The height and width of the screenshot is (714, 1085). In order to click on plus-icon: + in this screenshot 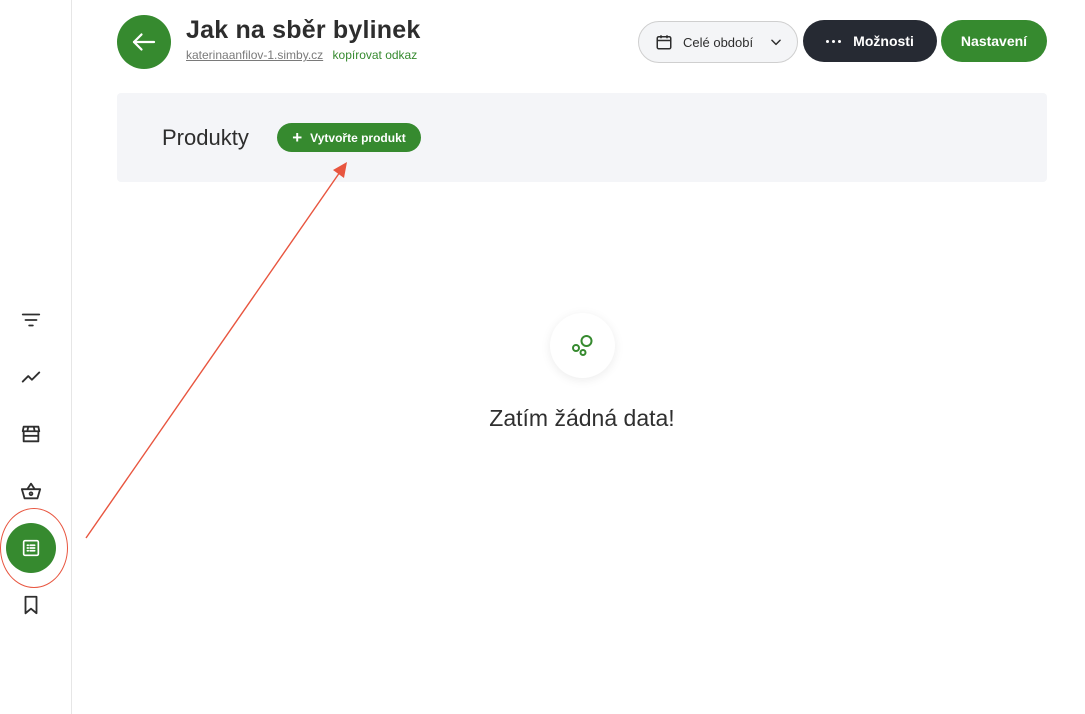, I will do `click(297, 137)`.